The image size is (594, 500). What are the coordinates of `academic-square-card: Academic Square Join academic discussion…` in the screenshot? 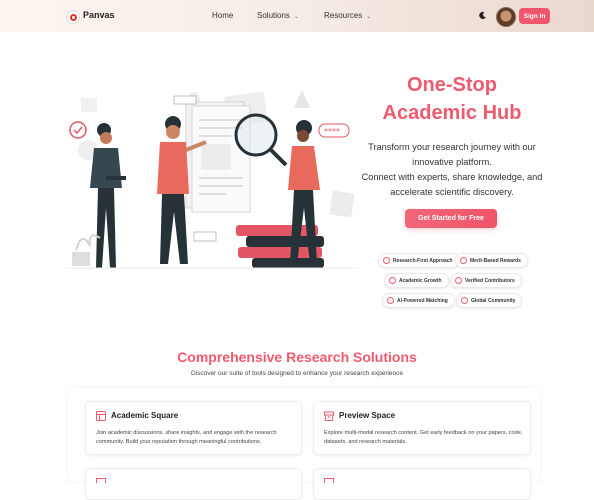 It's located at (193, 428).